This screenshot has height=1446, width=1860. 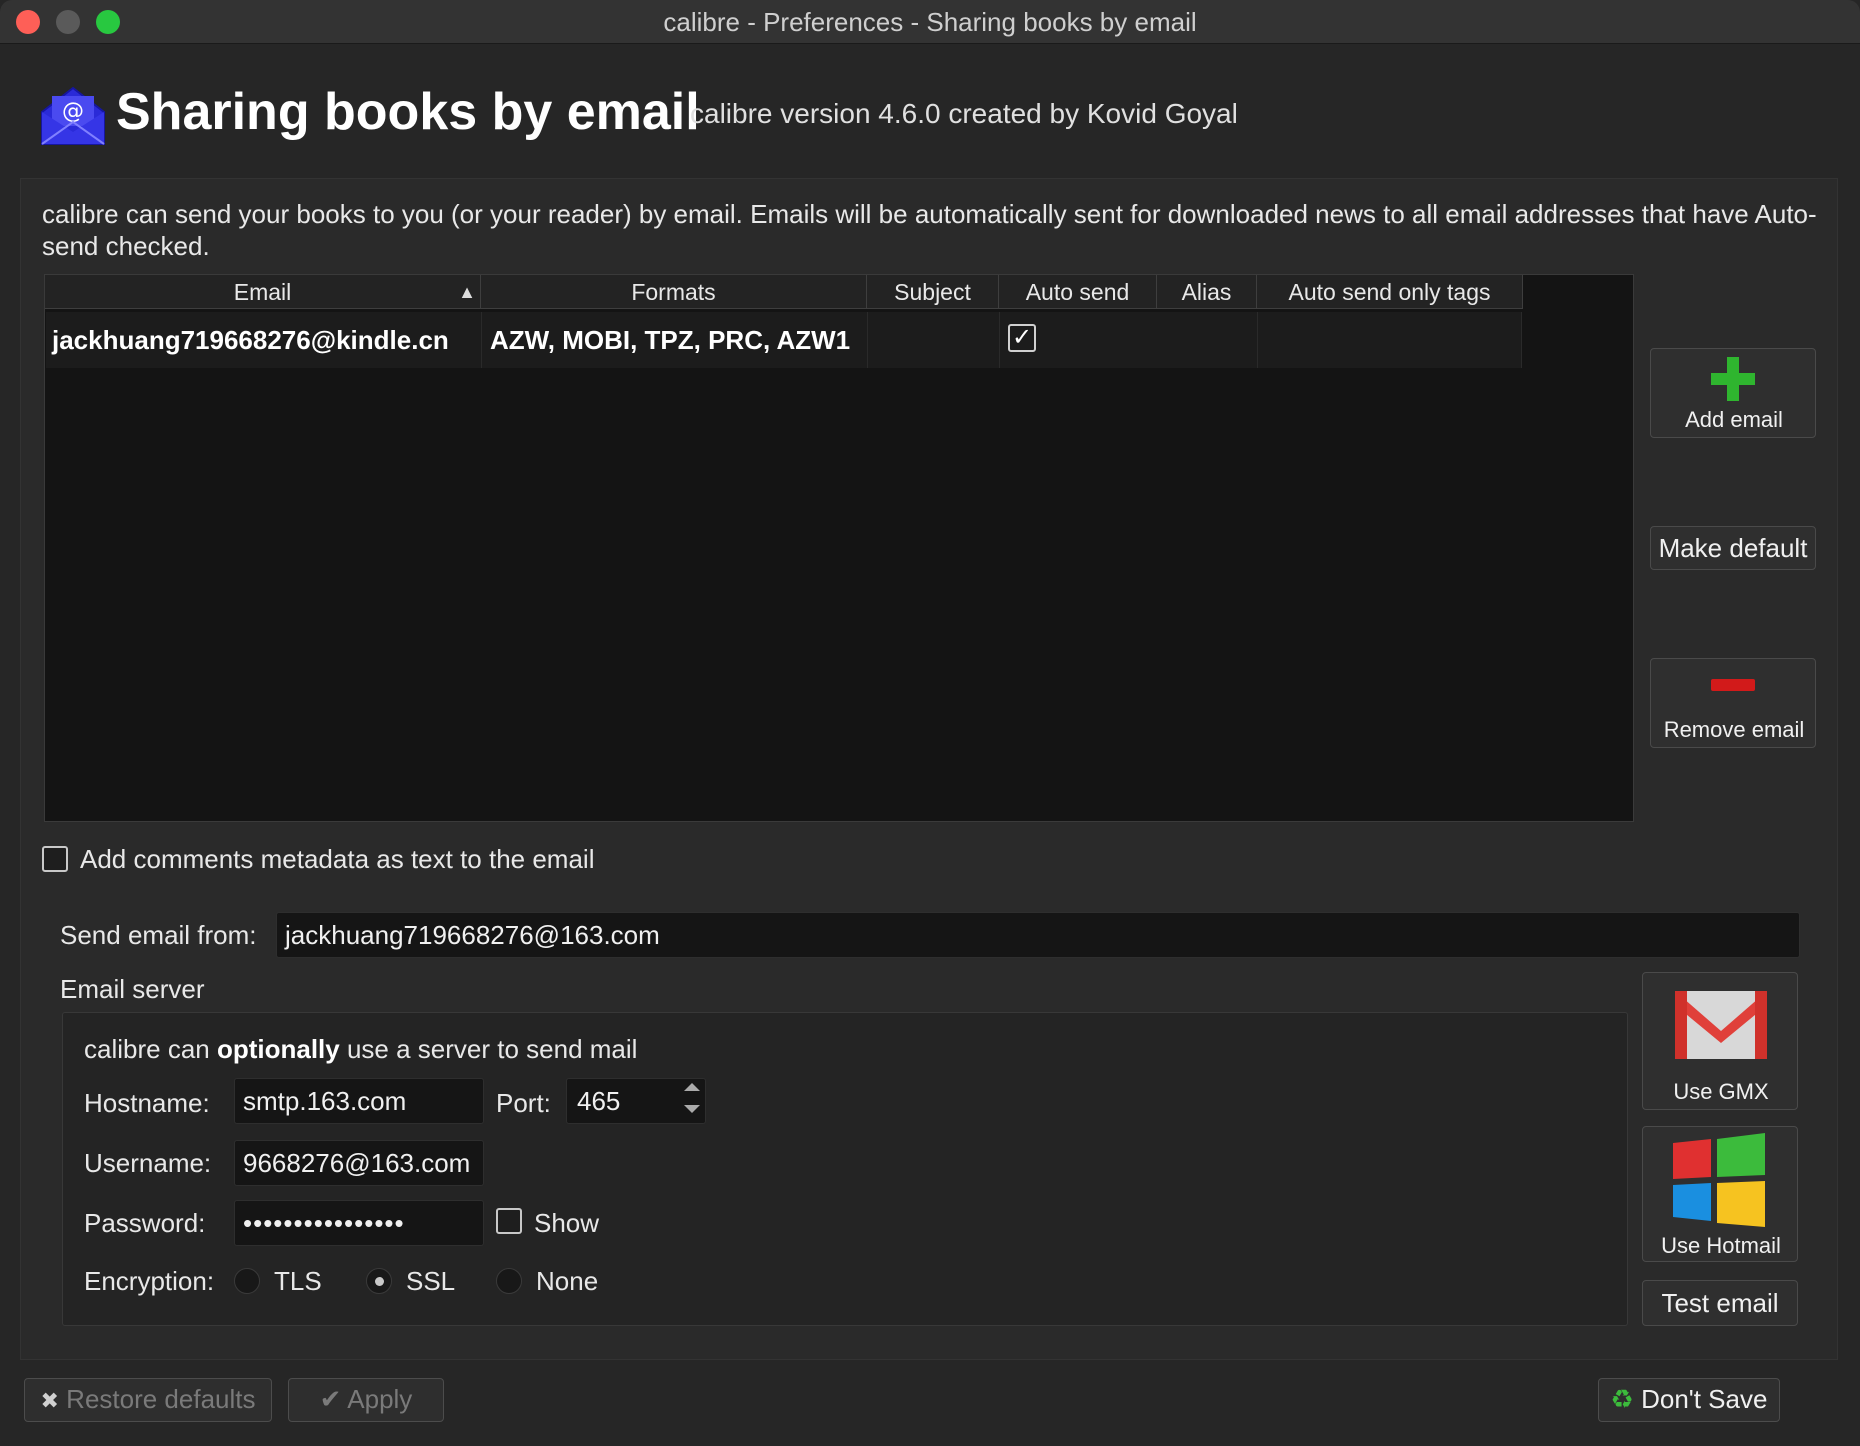 What do you see at coordinates (467, 292) in the screenshot?
I see `sort-ascending-icon: ▲` at bounding box center [467, 292].